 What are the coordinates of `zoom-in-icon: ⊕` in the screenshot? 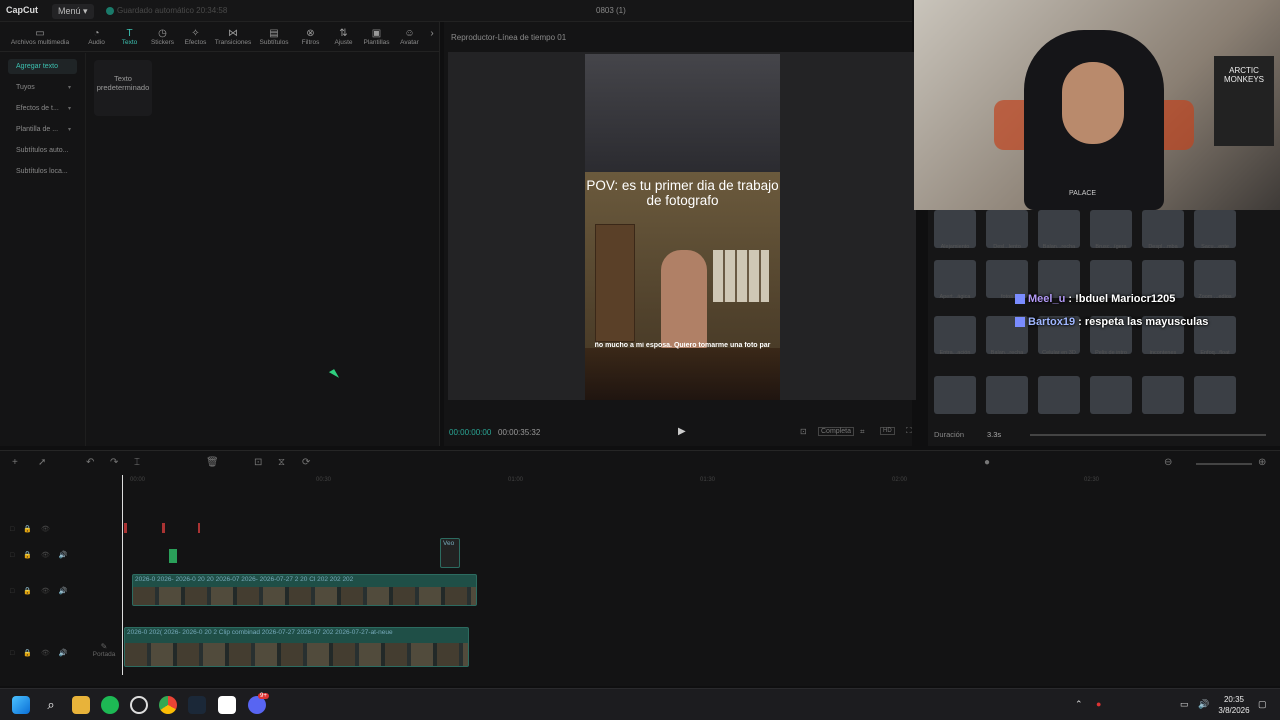 It's located at (1262, 462).